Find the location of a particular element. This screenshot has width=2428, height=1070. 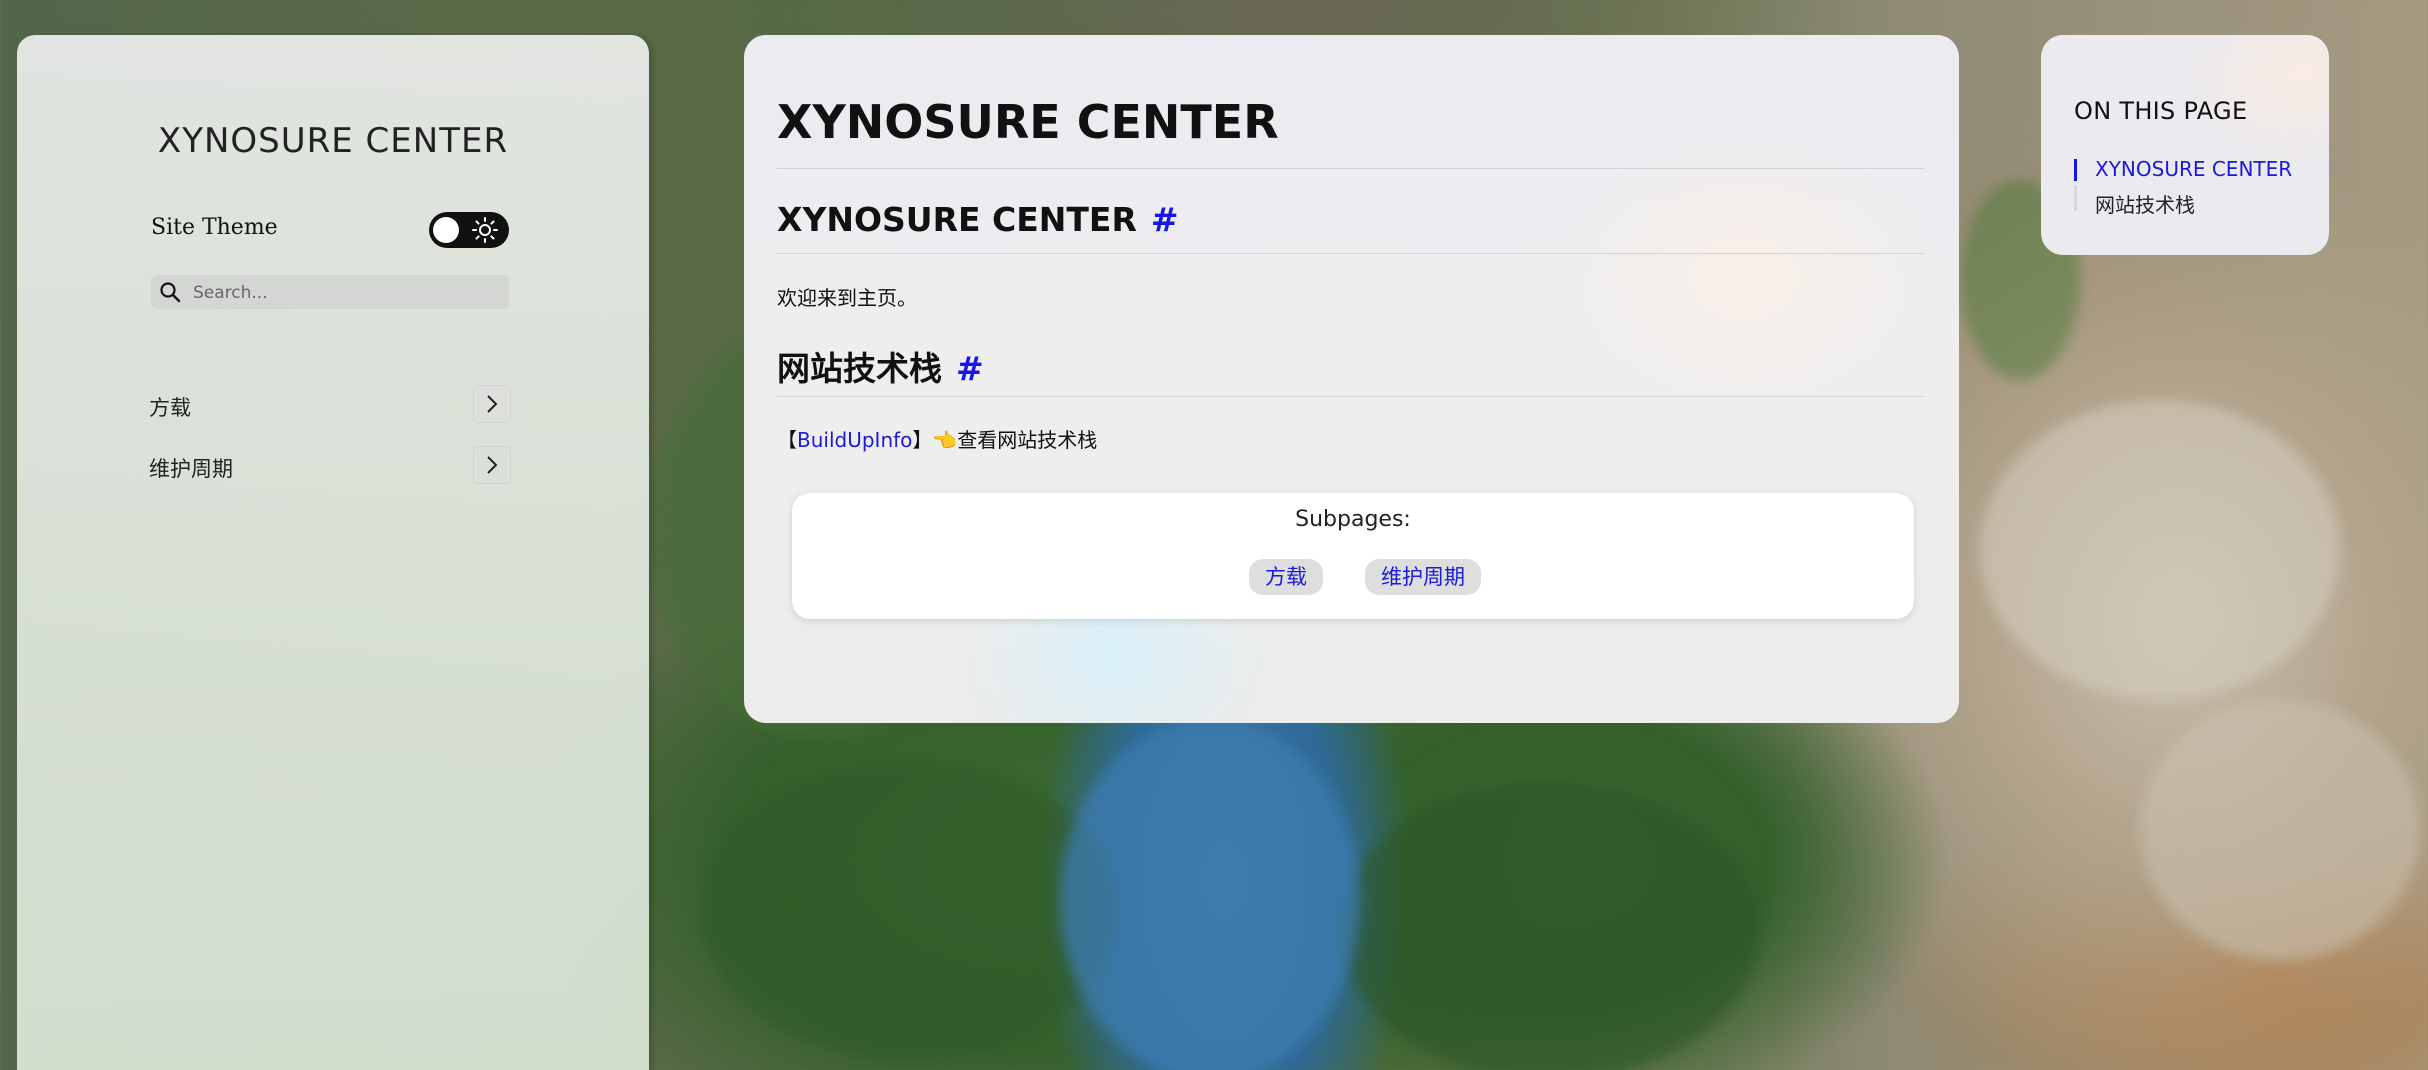

sidebar-item-label: 方载 is located at coordinates (170, 408).